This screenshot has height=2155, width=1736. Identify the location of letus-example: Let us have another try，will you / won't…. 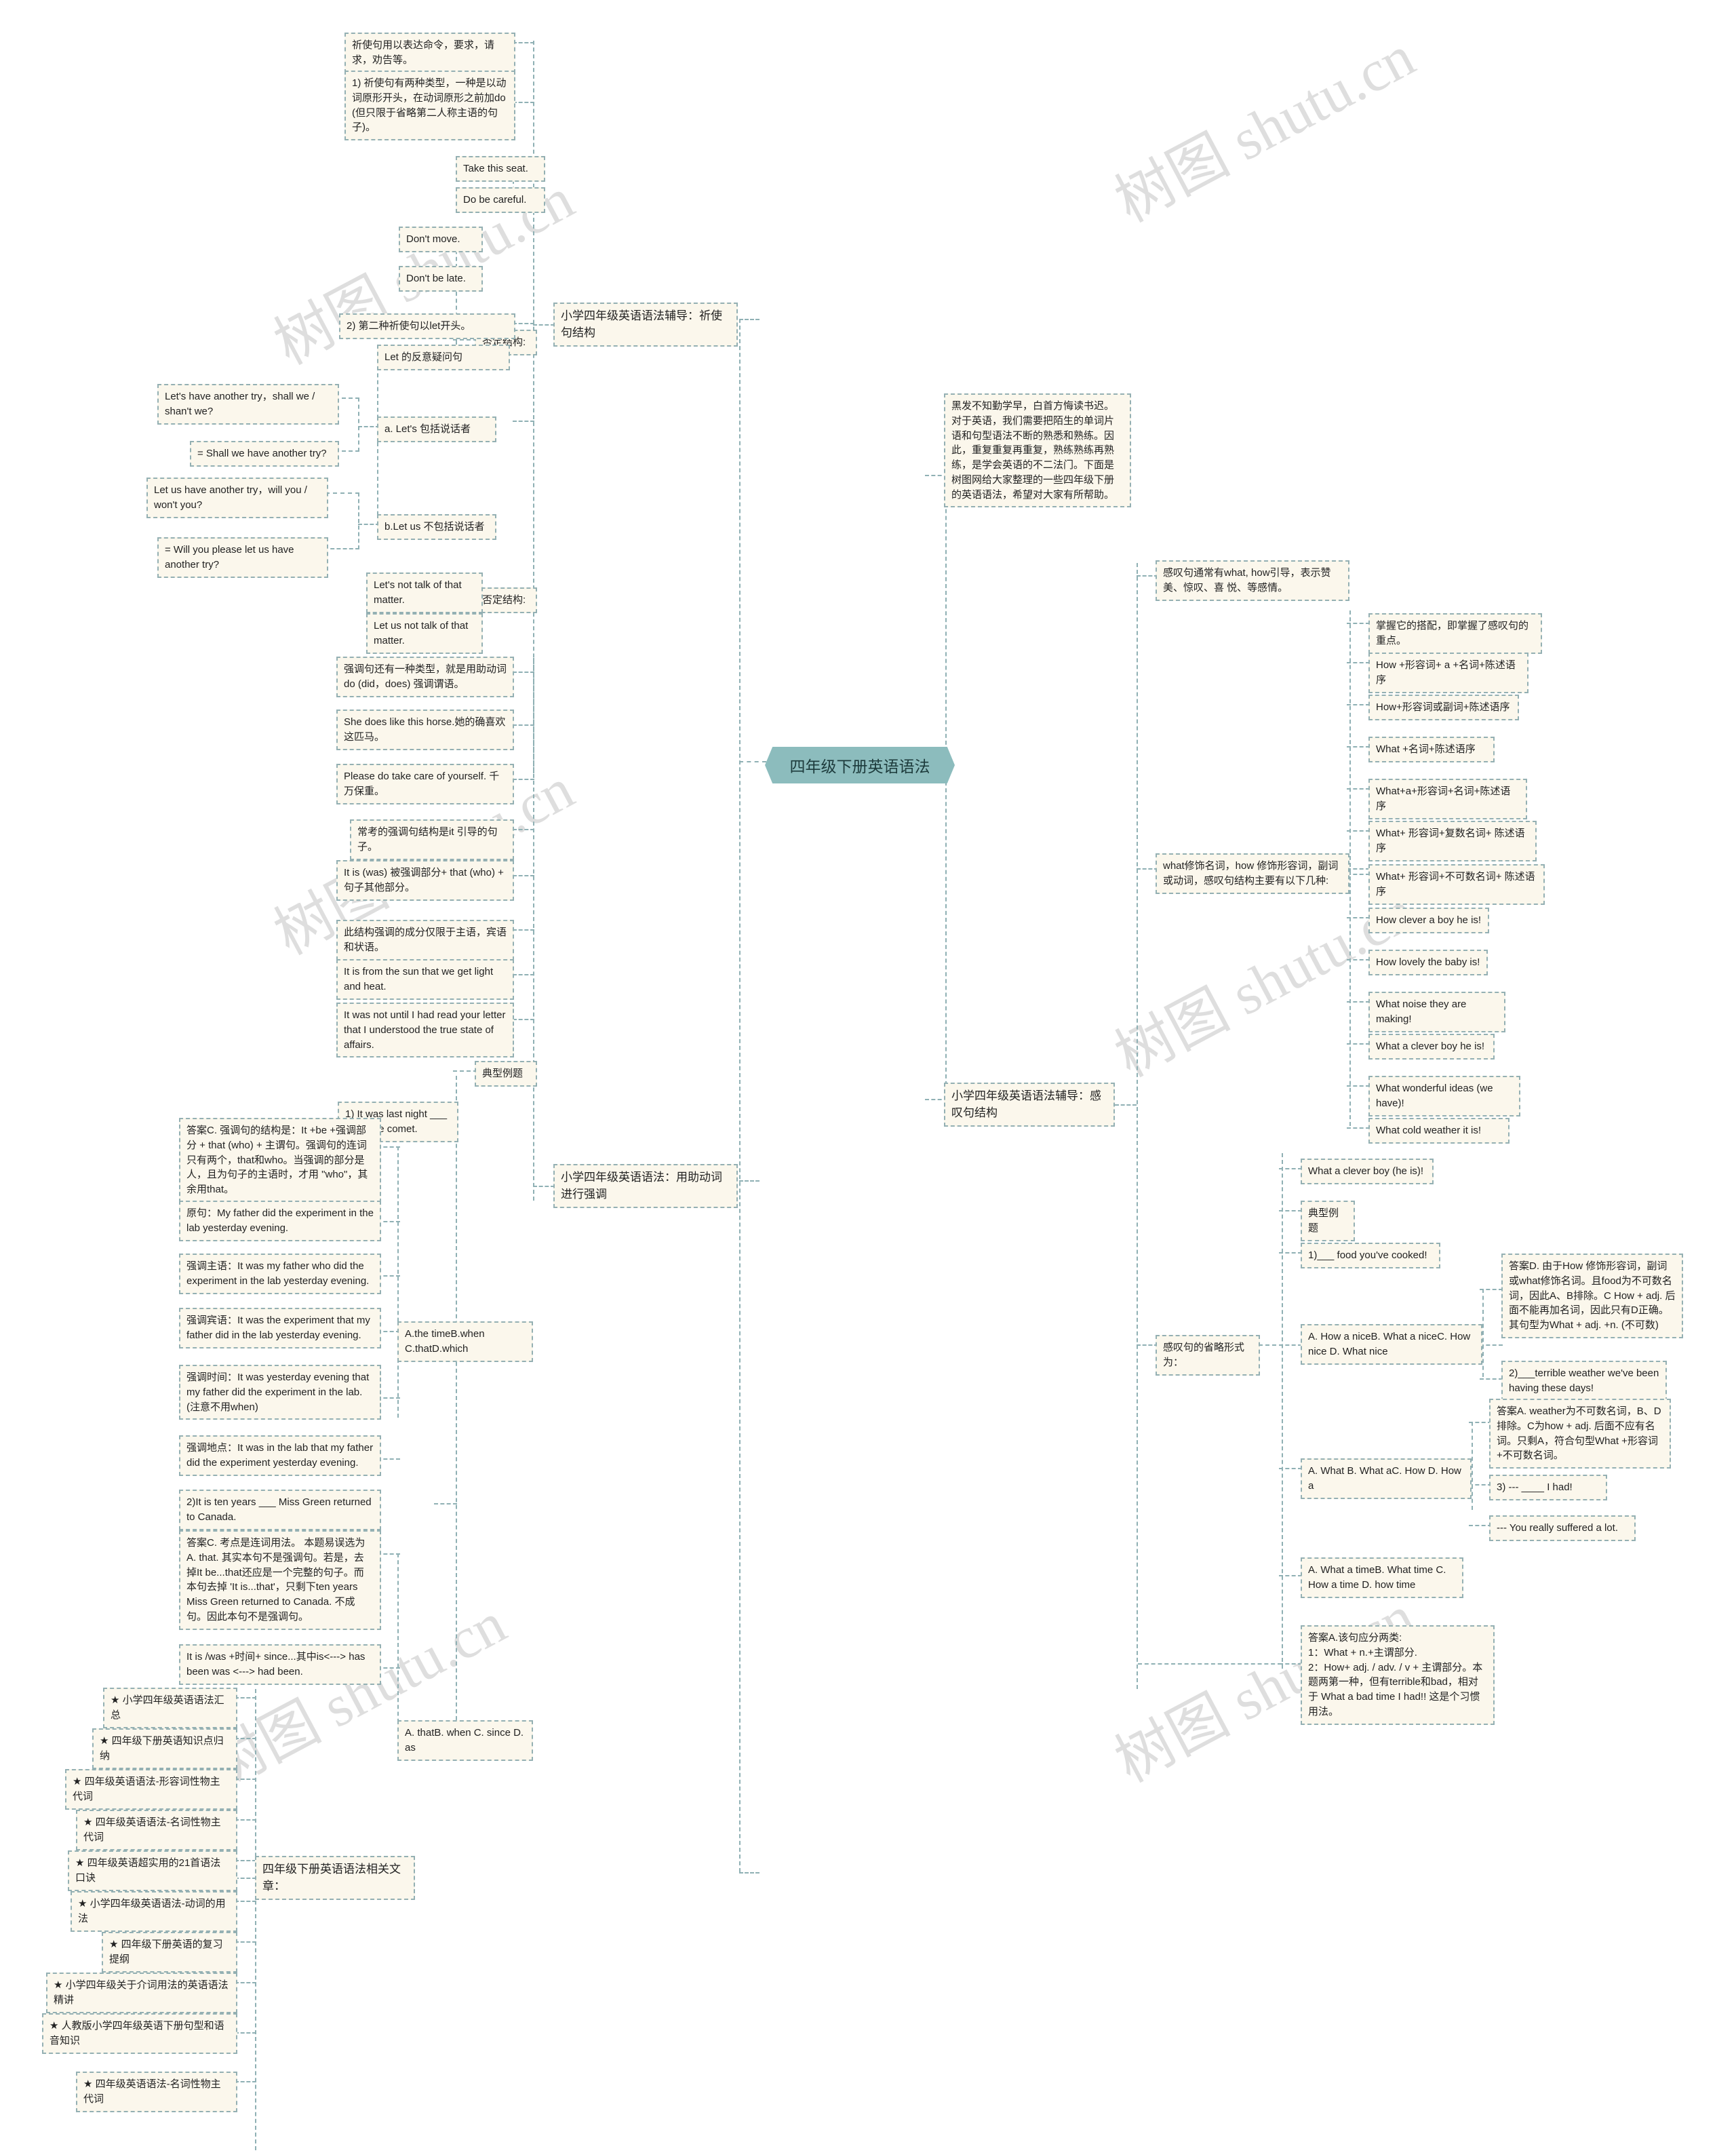
(237, 498).